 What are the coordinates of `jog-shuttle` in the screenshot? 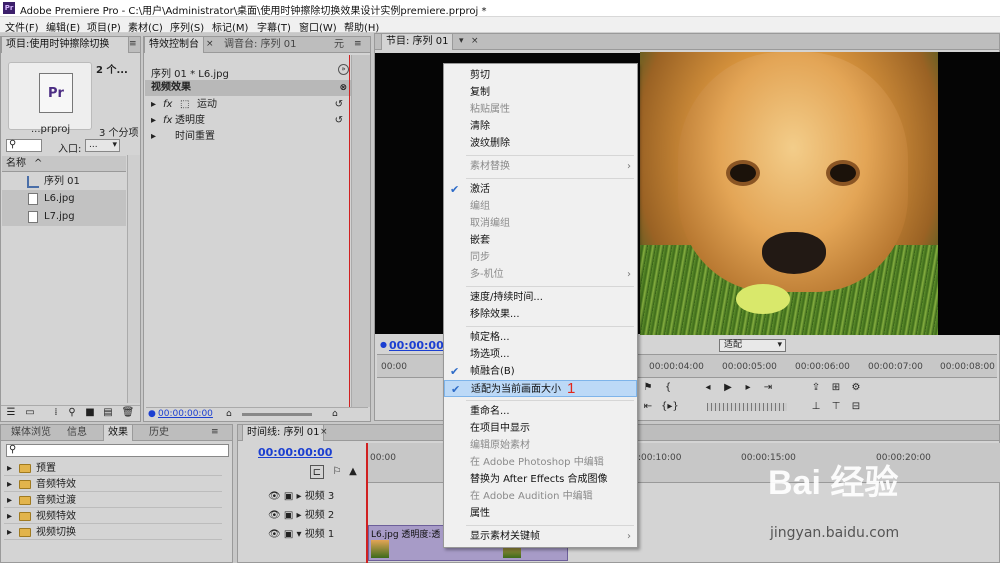 It's located at (747, 407).